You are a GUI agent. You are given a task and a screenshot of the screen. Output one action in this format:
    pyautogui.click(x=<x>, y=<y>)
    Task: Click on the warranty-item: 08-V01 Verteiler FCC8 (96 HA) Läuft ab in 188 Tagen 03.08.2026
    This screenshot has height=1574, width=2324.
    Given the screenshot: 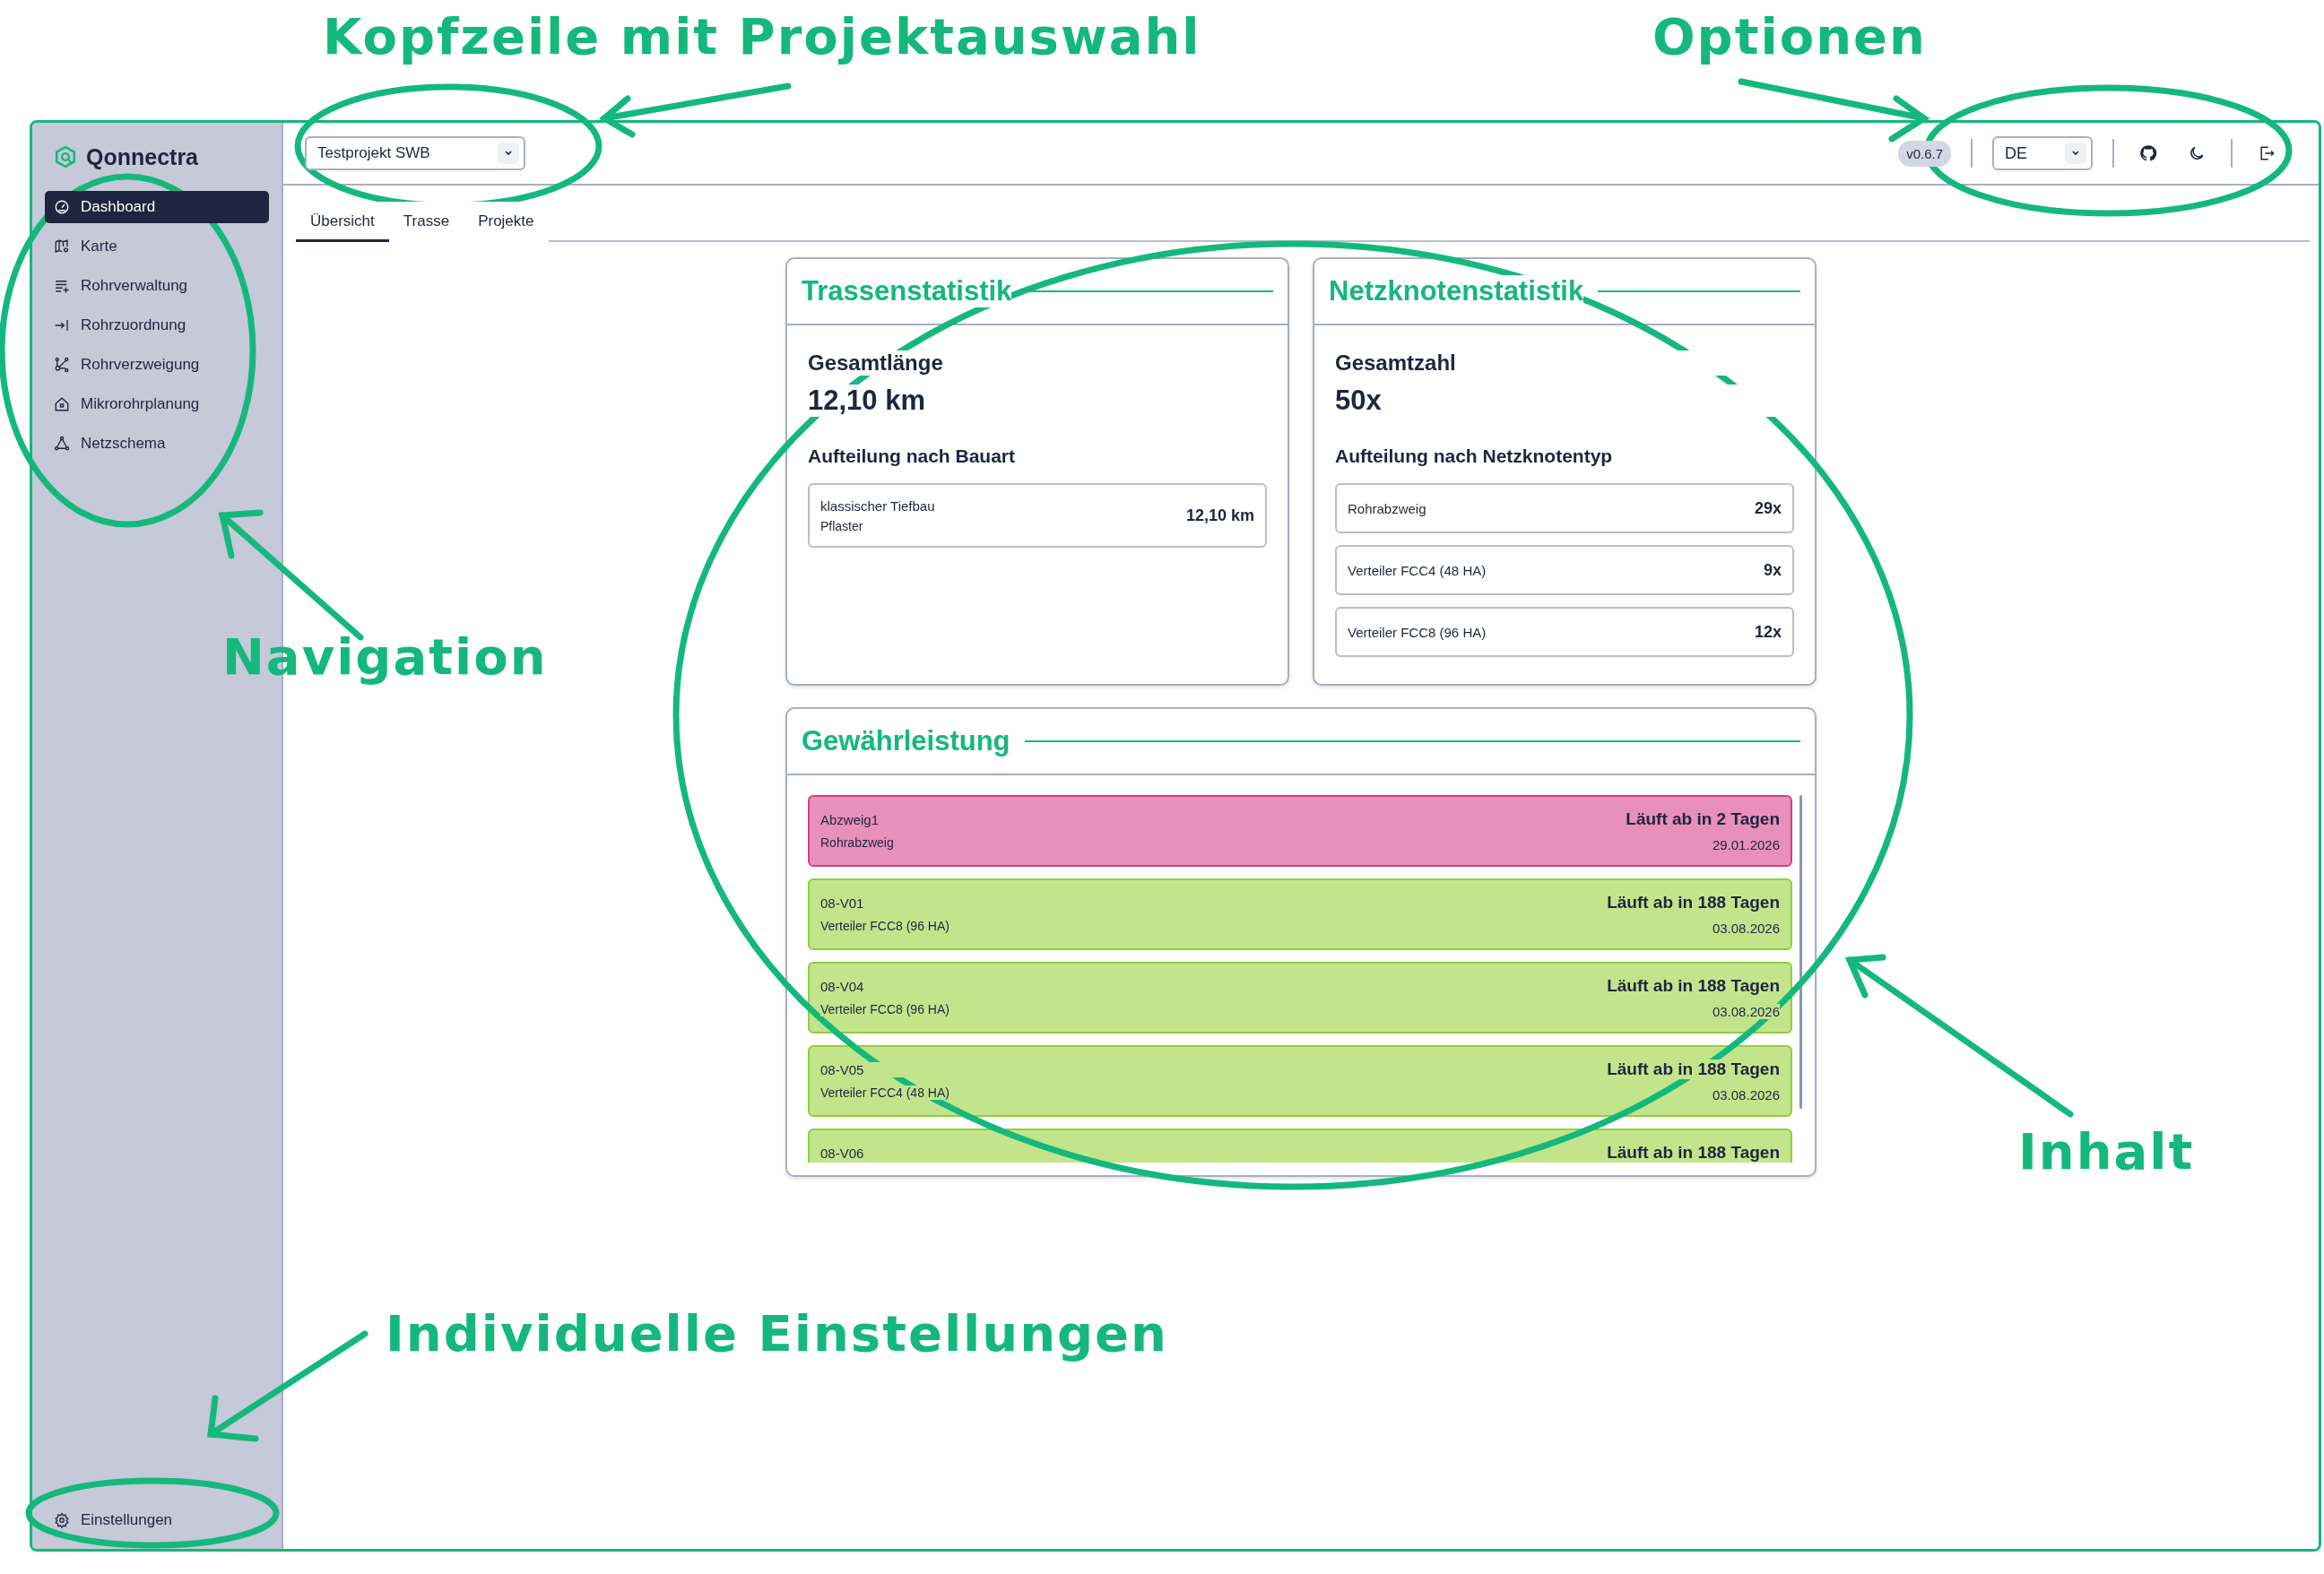 What is the action you would take?
    pyautogui.click(x=1300, y=914)
    